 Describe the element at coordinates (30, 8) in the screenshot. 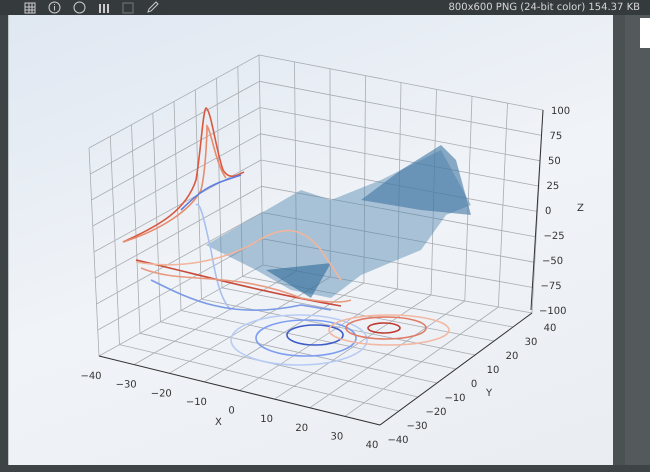

I see `grid-icon` at that location.